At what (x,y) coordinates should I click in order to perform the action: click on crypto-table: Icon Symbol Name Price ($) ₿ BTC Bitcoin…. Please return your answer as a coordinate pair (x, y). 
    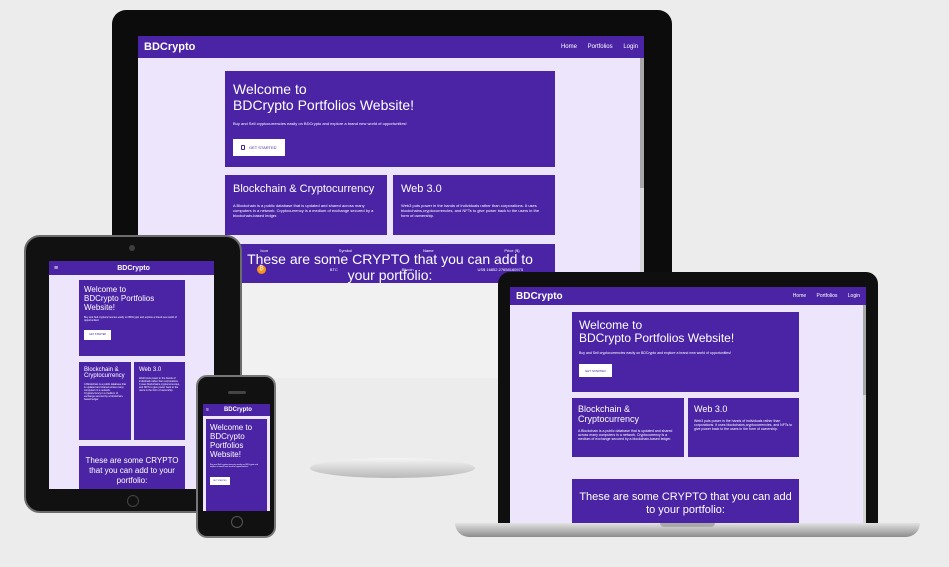
    Looking at the image, I should click on (390, 260).